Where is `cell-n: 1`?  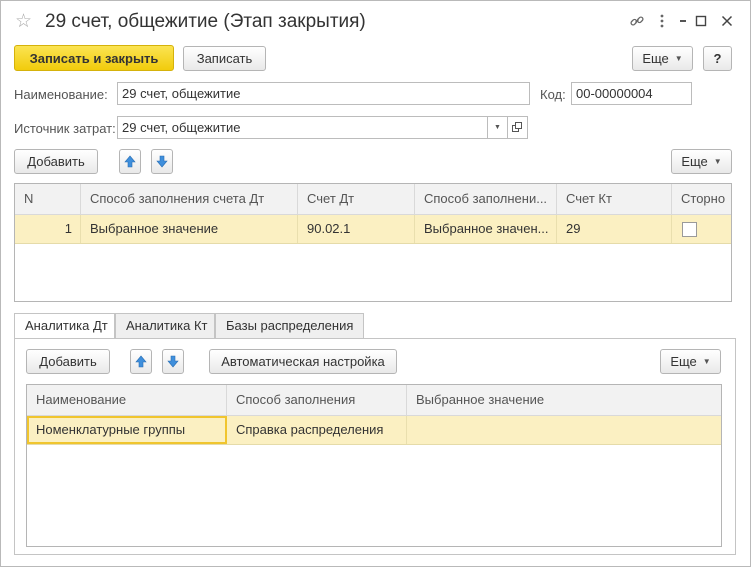
cell-n: 1 is located at coordinates (48, 229).